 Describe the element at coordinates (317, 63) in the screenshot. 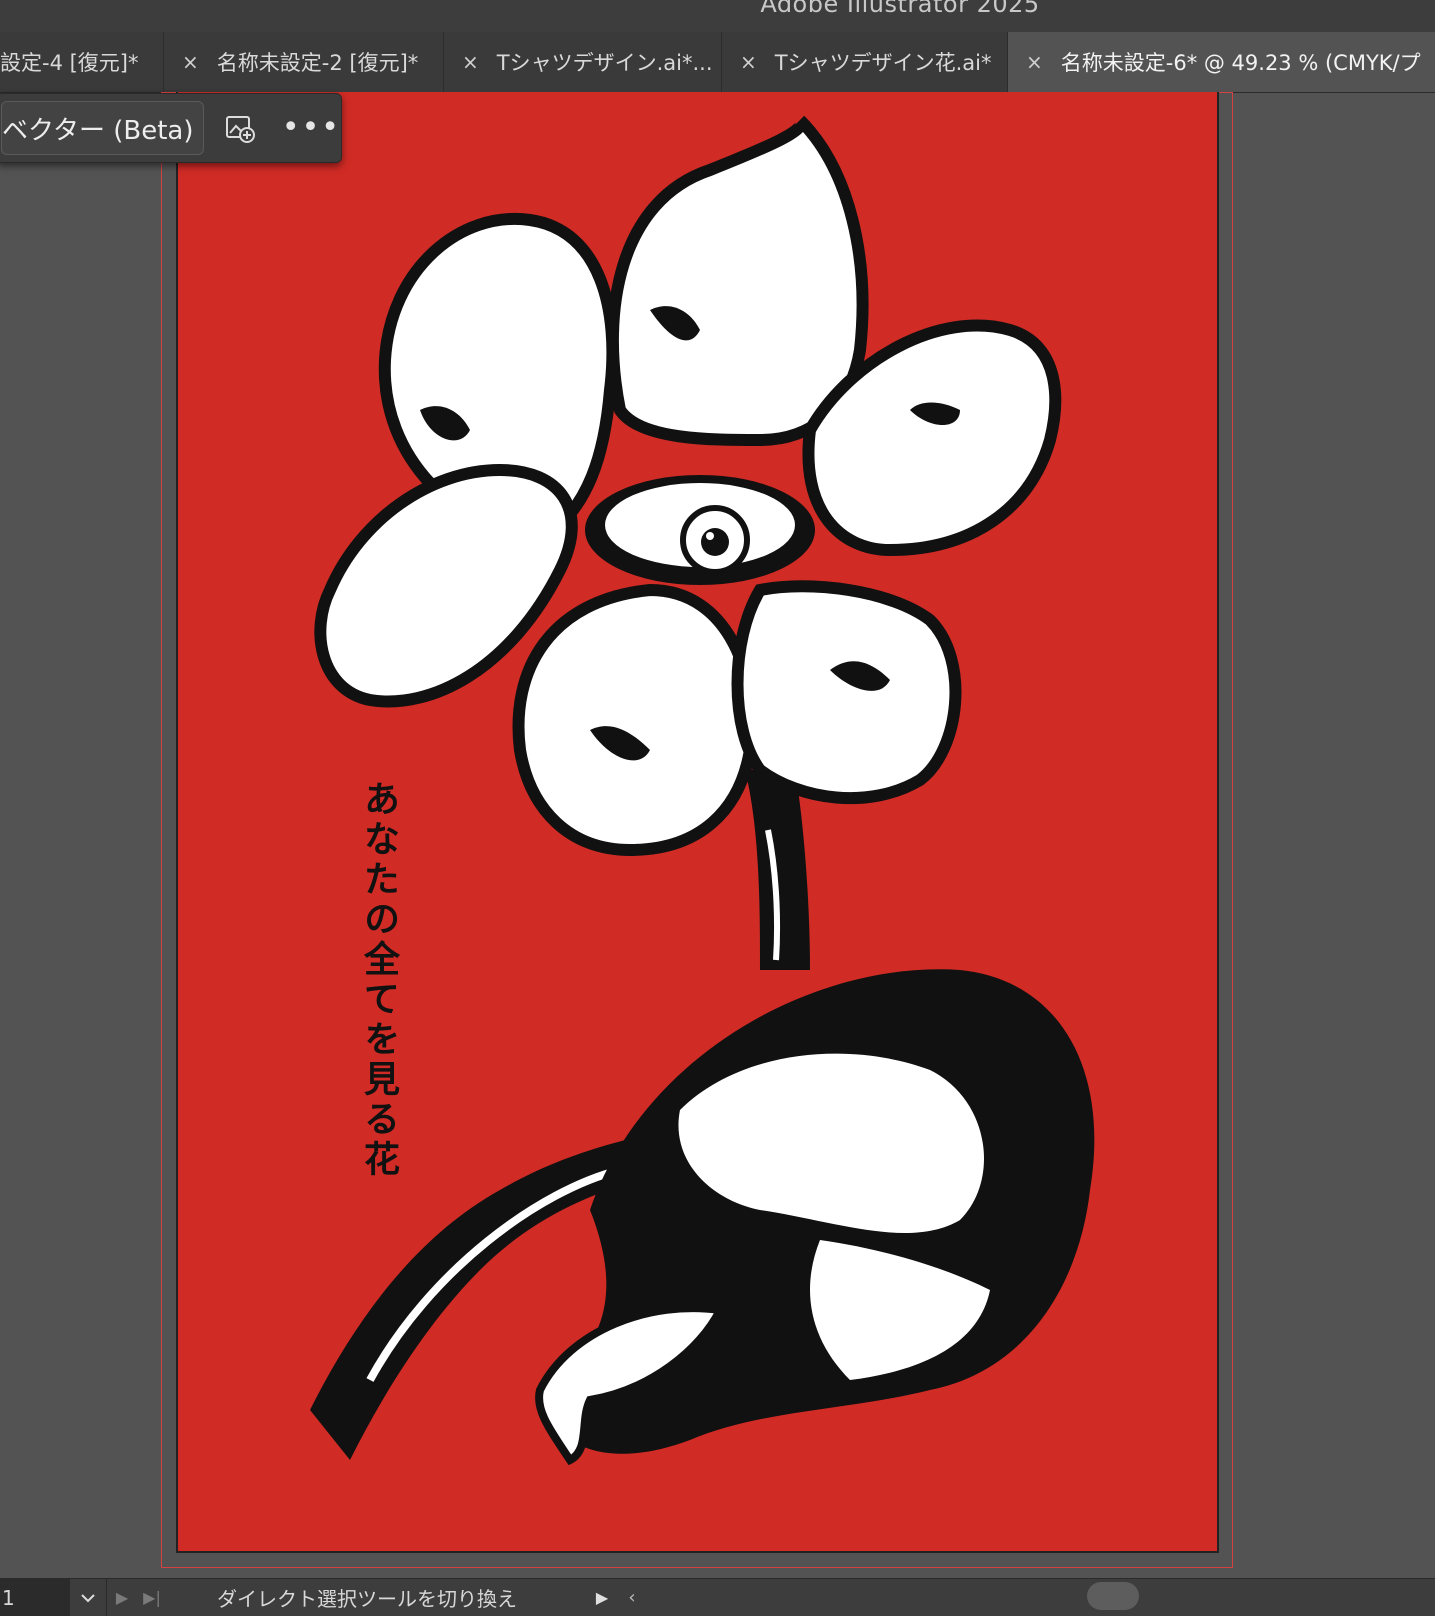

I see `tab-label: 名称未設定-2 [復元]*` at that location.